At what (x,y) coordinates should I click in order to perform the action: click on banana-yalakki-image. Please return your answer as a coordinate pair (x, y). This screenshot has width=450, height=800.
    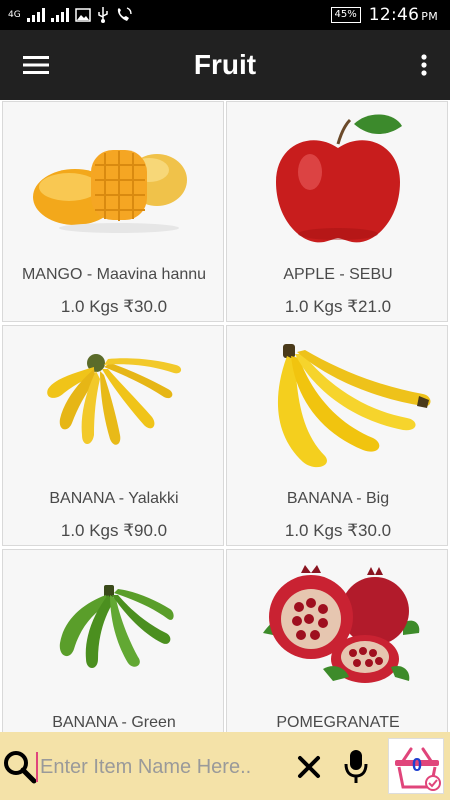
    Looking at the image, I should click on (114, 403).